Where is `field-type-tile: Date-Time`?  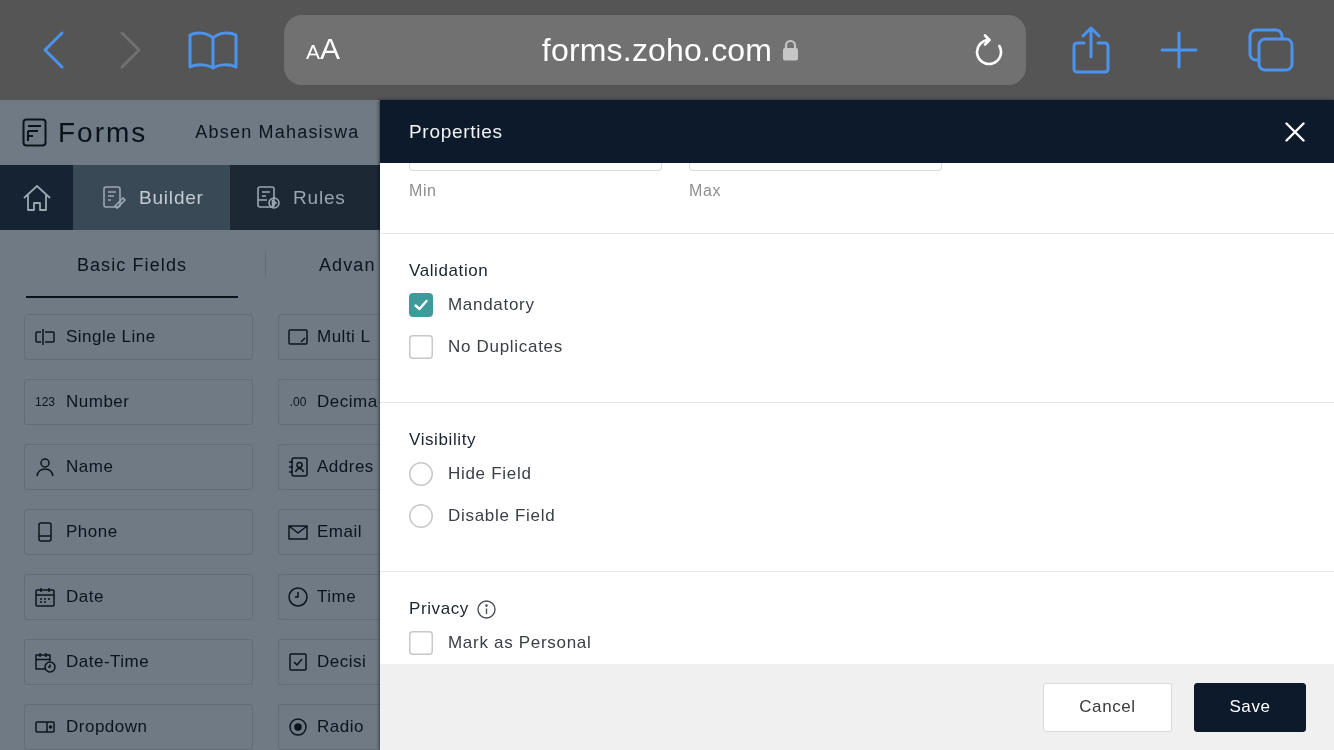
field-type-tile: Date-Time is located at coordinates (138, 662).